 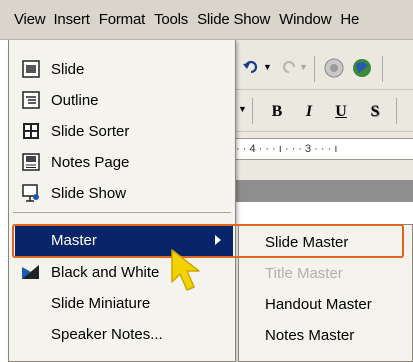 What do you see at coordinates (89, 193) in the screenshot?
I see `menu-item-label: Slide Show` at bounding box center [89, 193].